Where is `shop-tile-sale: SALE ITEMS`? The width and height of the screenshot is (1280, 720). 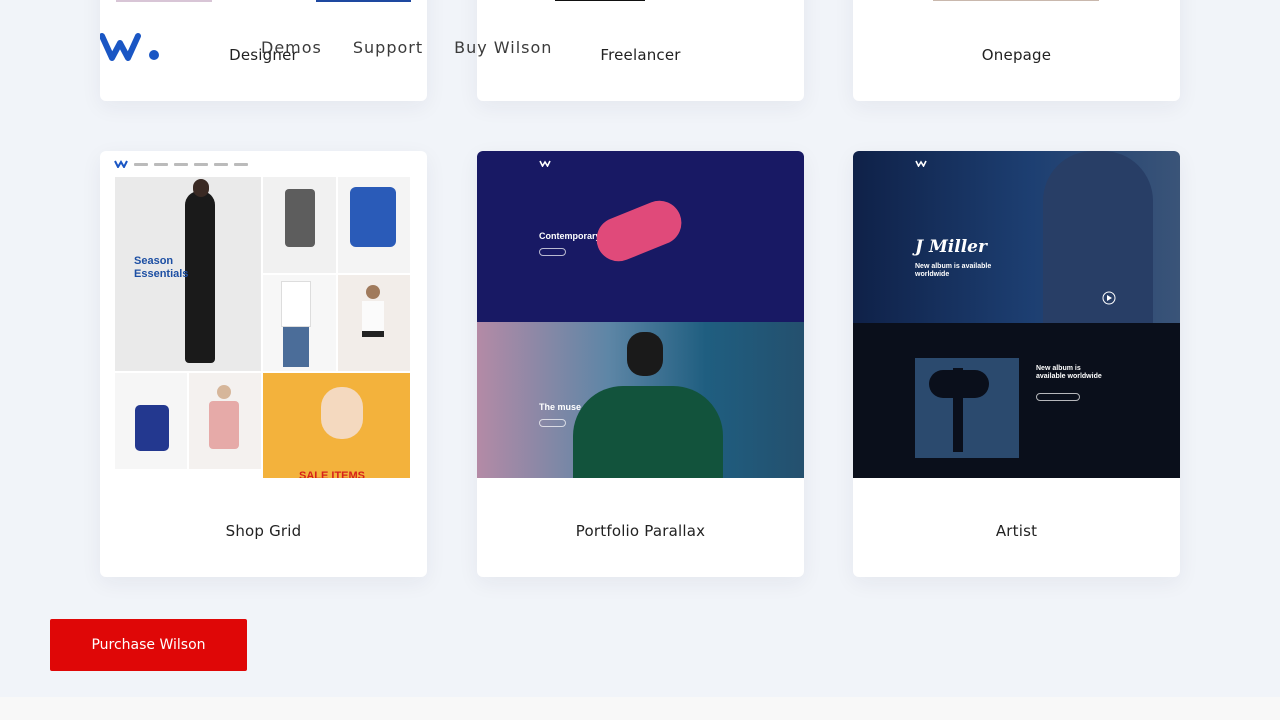 shop-tile-sale: SALE ITEMS is located at coordinates (336, 425).